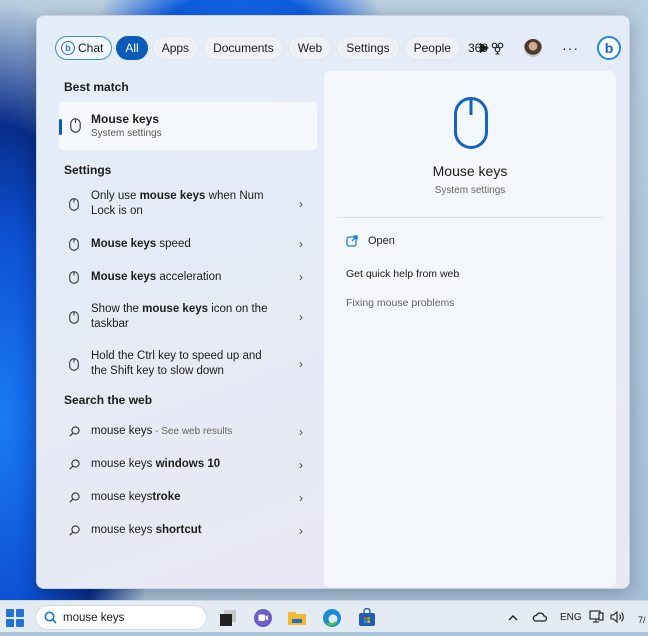  What do you see at coordinates (125, 119) in the screenshot?
I see `best-match-title: Mouse keys` at bounding box center [125, 119].